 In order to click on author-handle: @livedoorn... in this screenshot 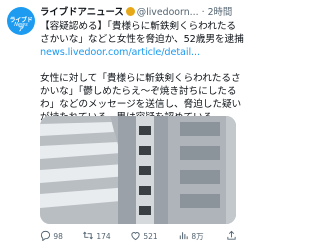, I will do `click(168, 12)`.